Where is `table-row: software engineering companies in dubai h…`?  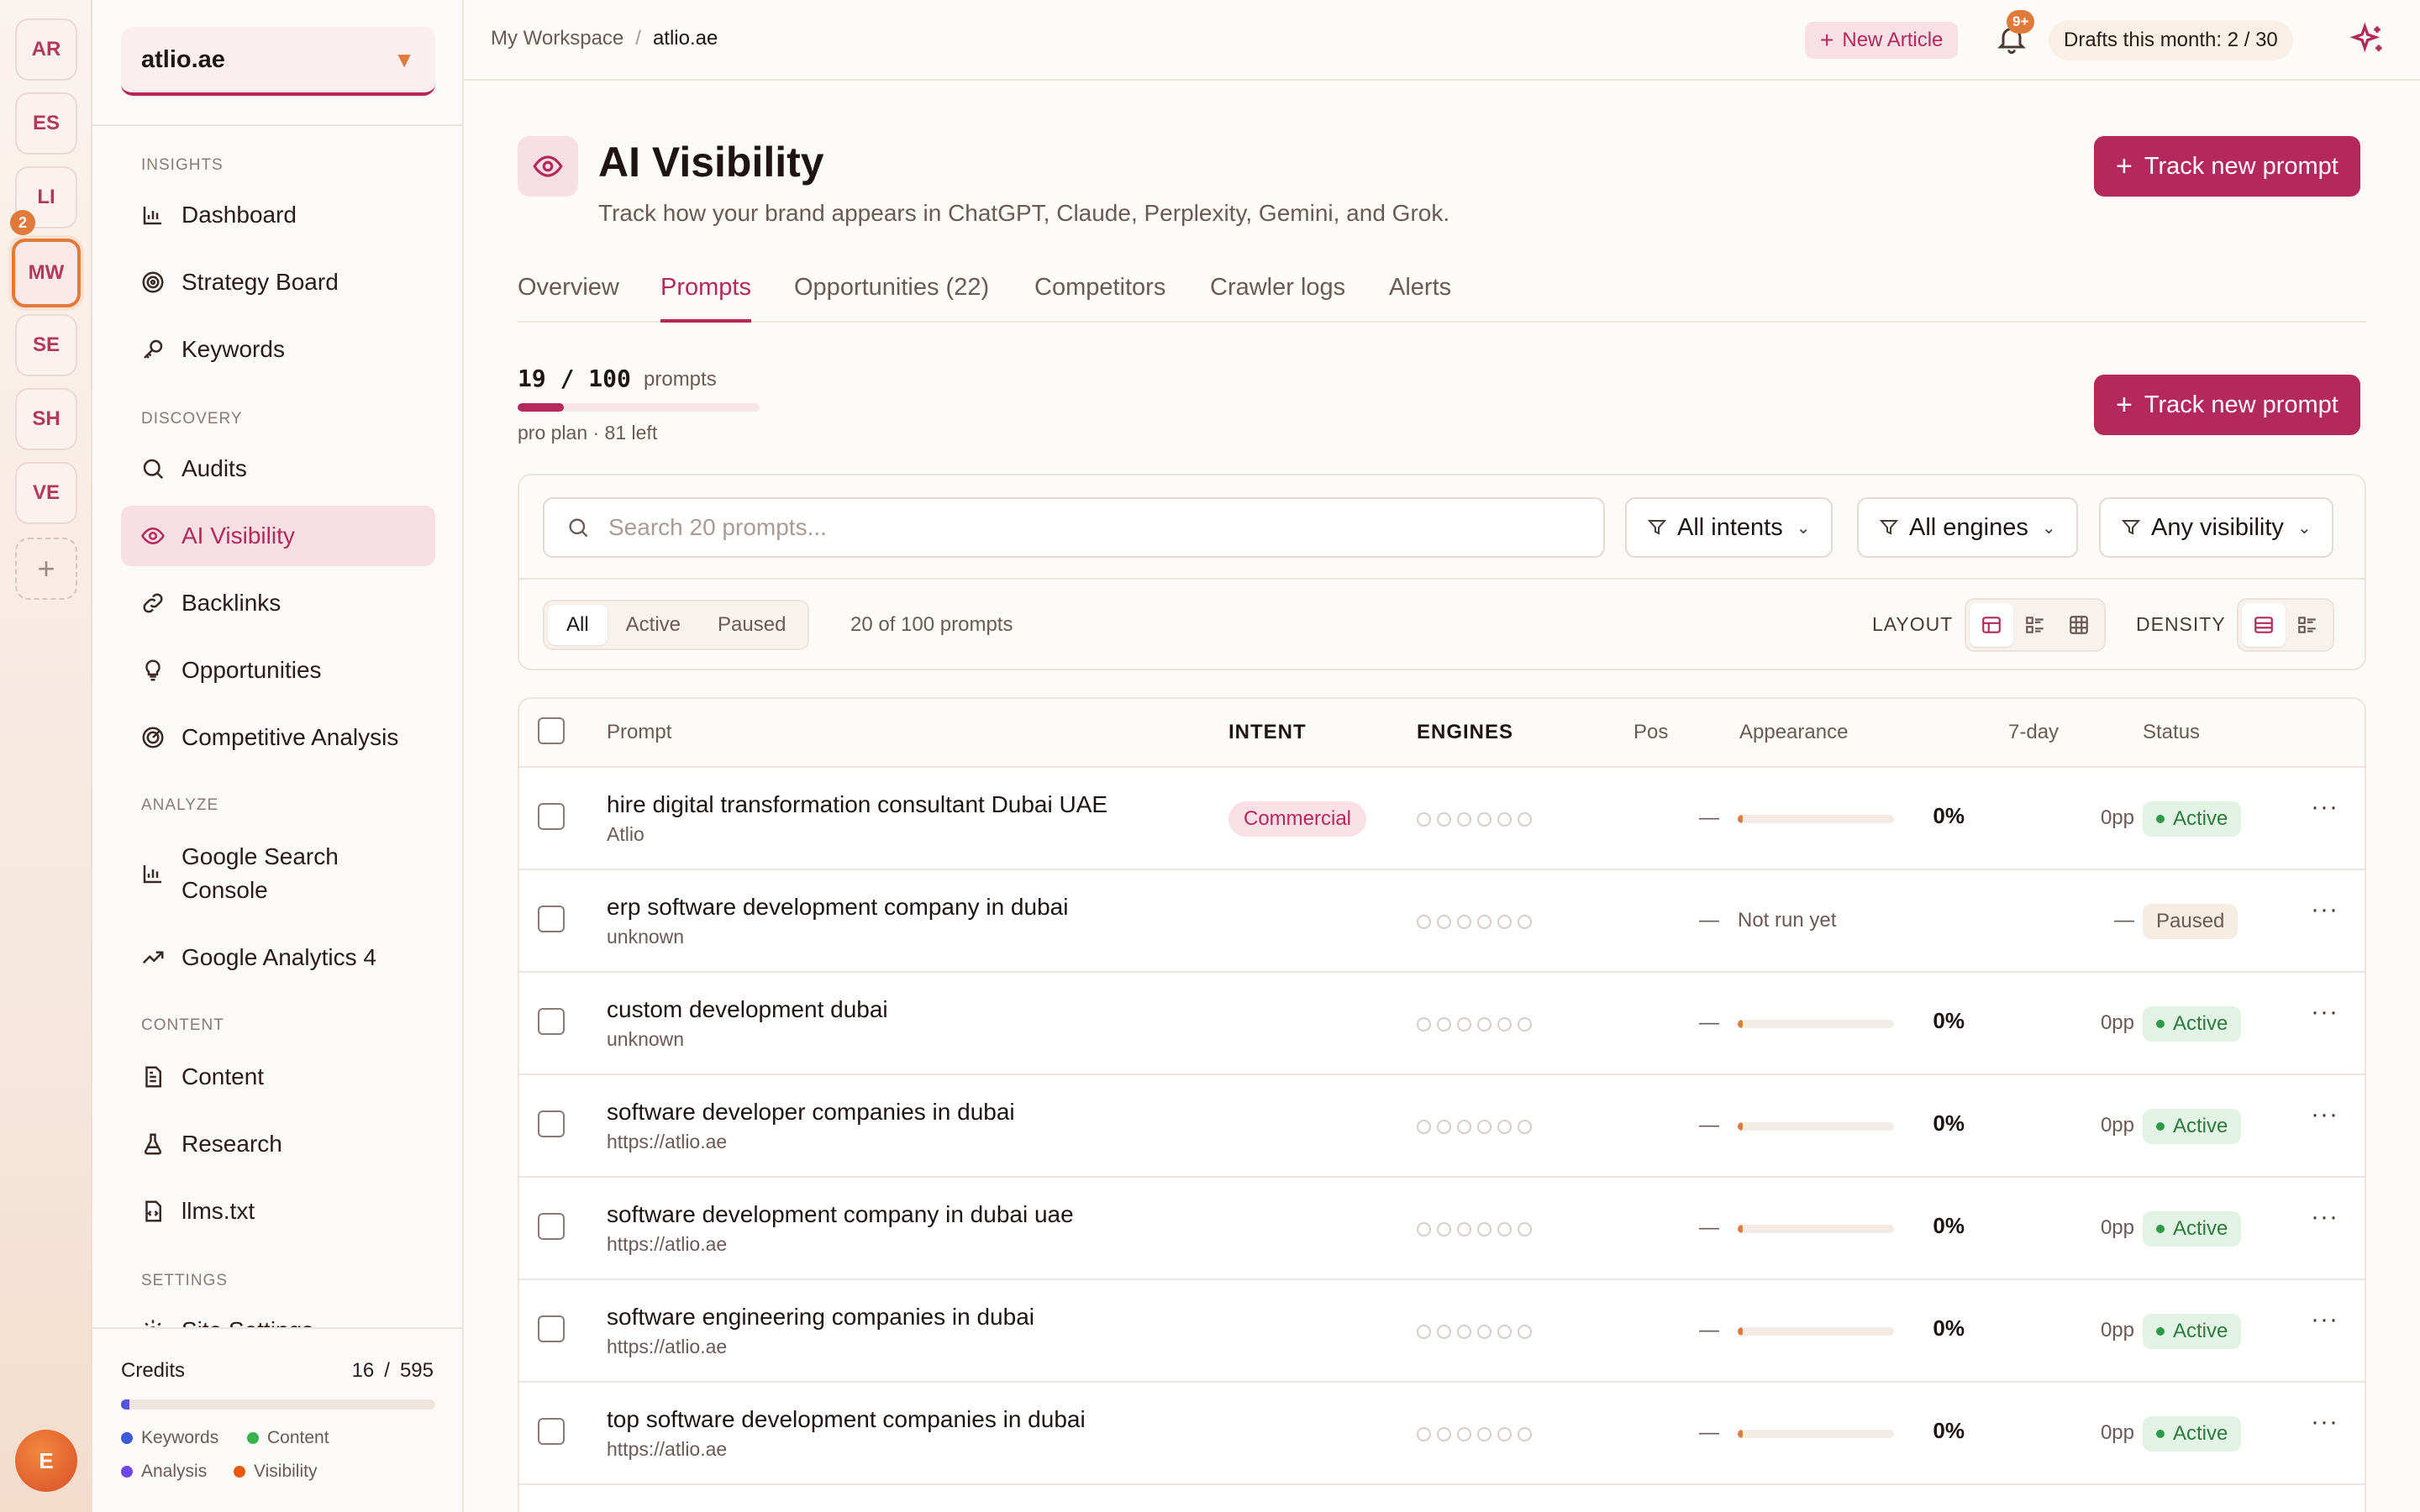
table-row: software engineering companies in dubai h… is located at coordinates (1442, 1331).